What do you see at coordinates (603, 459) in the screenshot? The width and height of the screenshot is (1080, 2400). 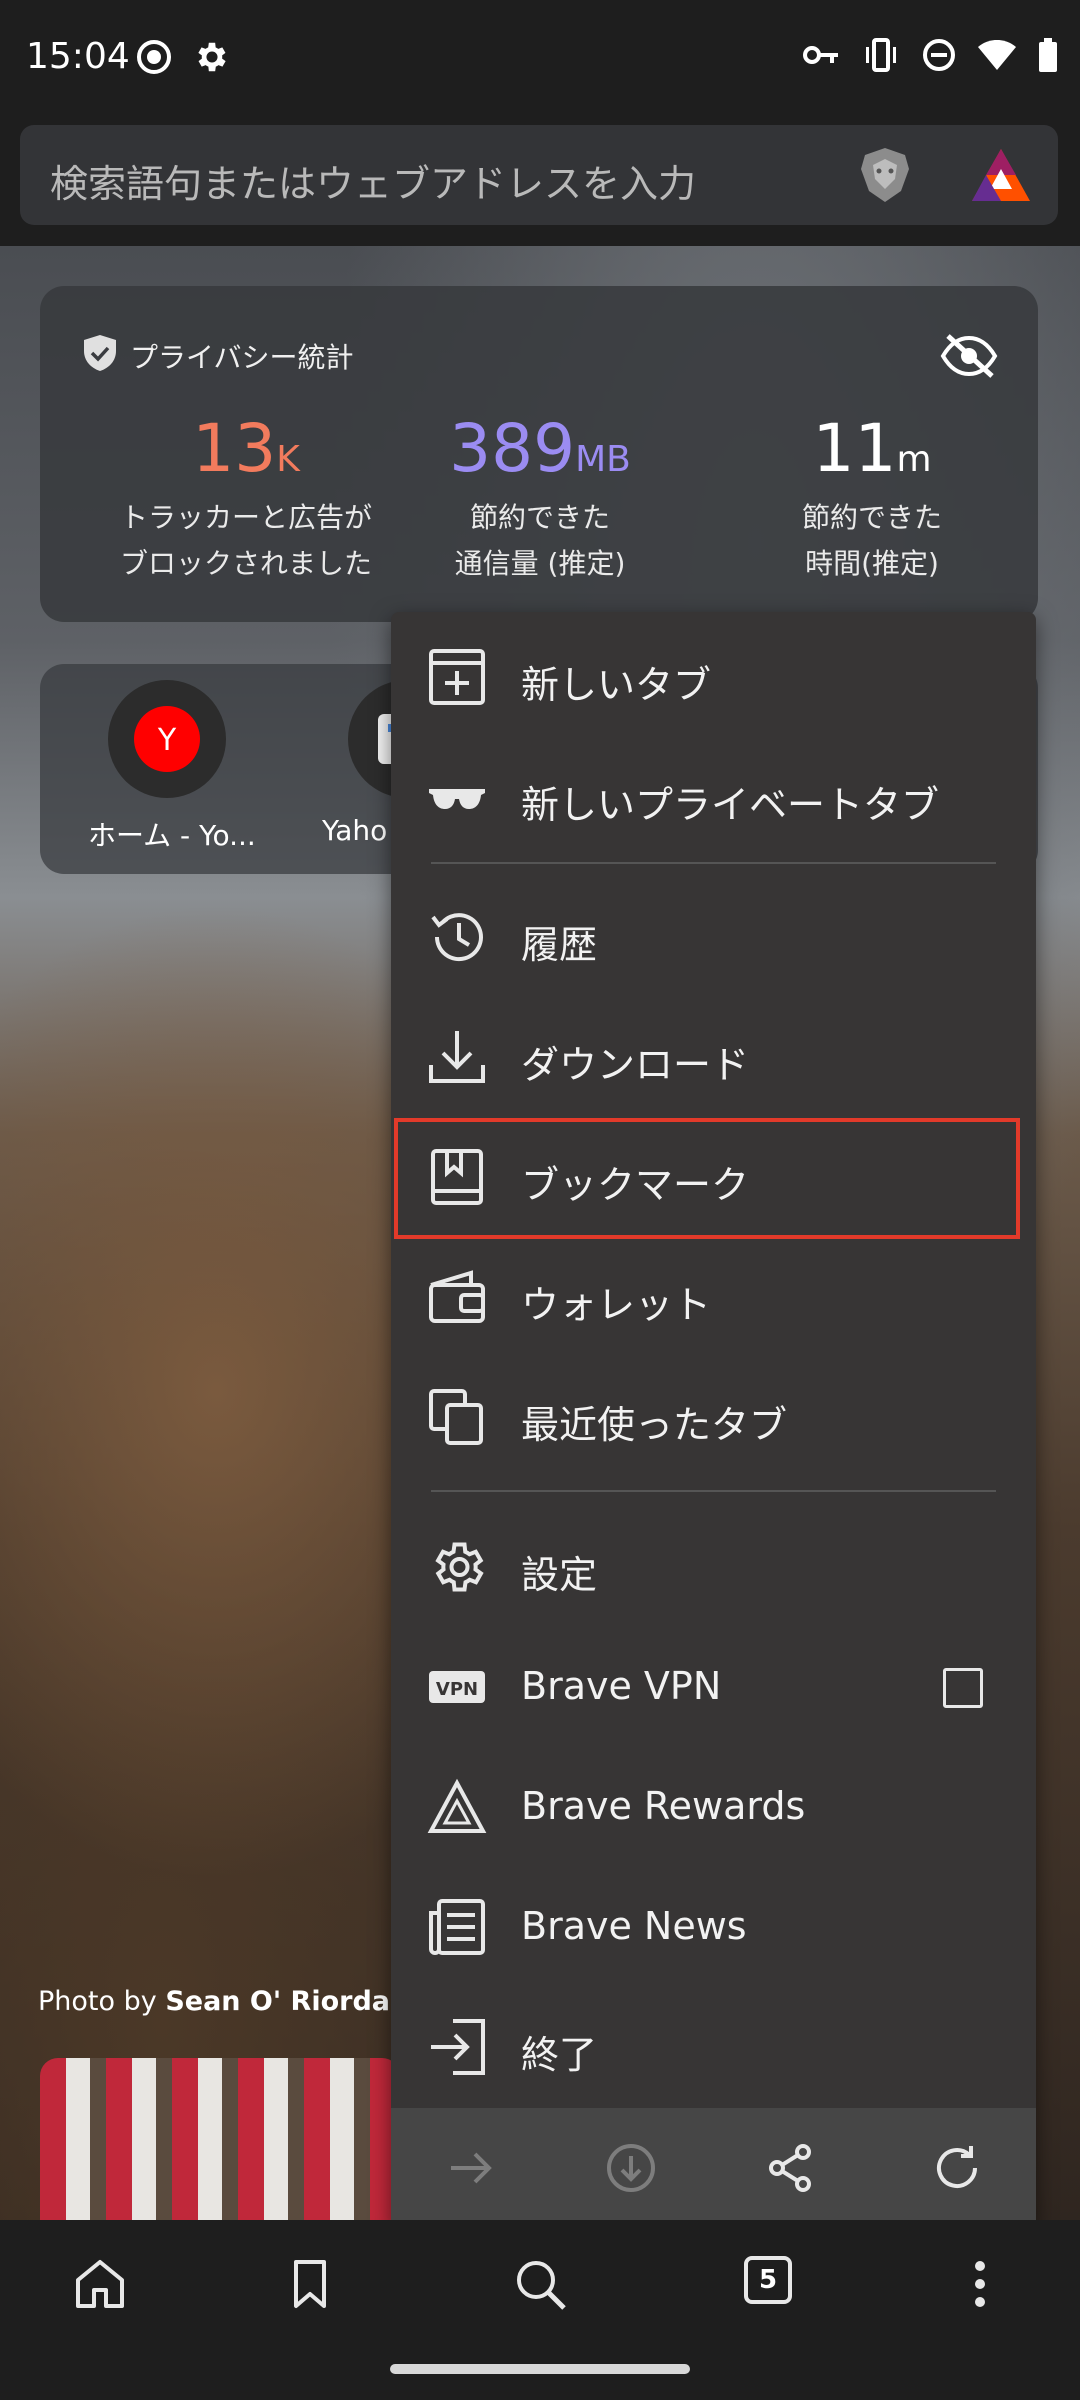 I see `bandwidth-unit: MB` at bounding box center [603, 459].